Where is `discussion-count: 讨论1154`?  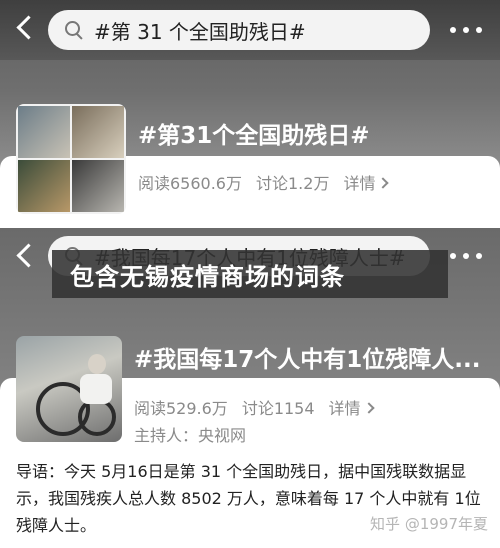 discussion-count: 讨论1154 is located at coordinates (278, 408).